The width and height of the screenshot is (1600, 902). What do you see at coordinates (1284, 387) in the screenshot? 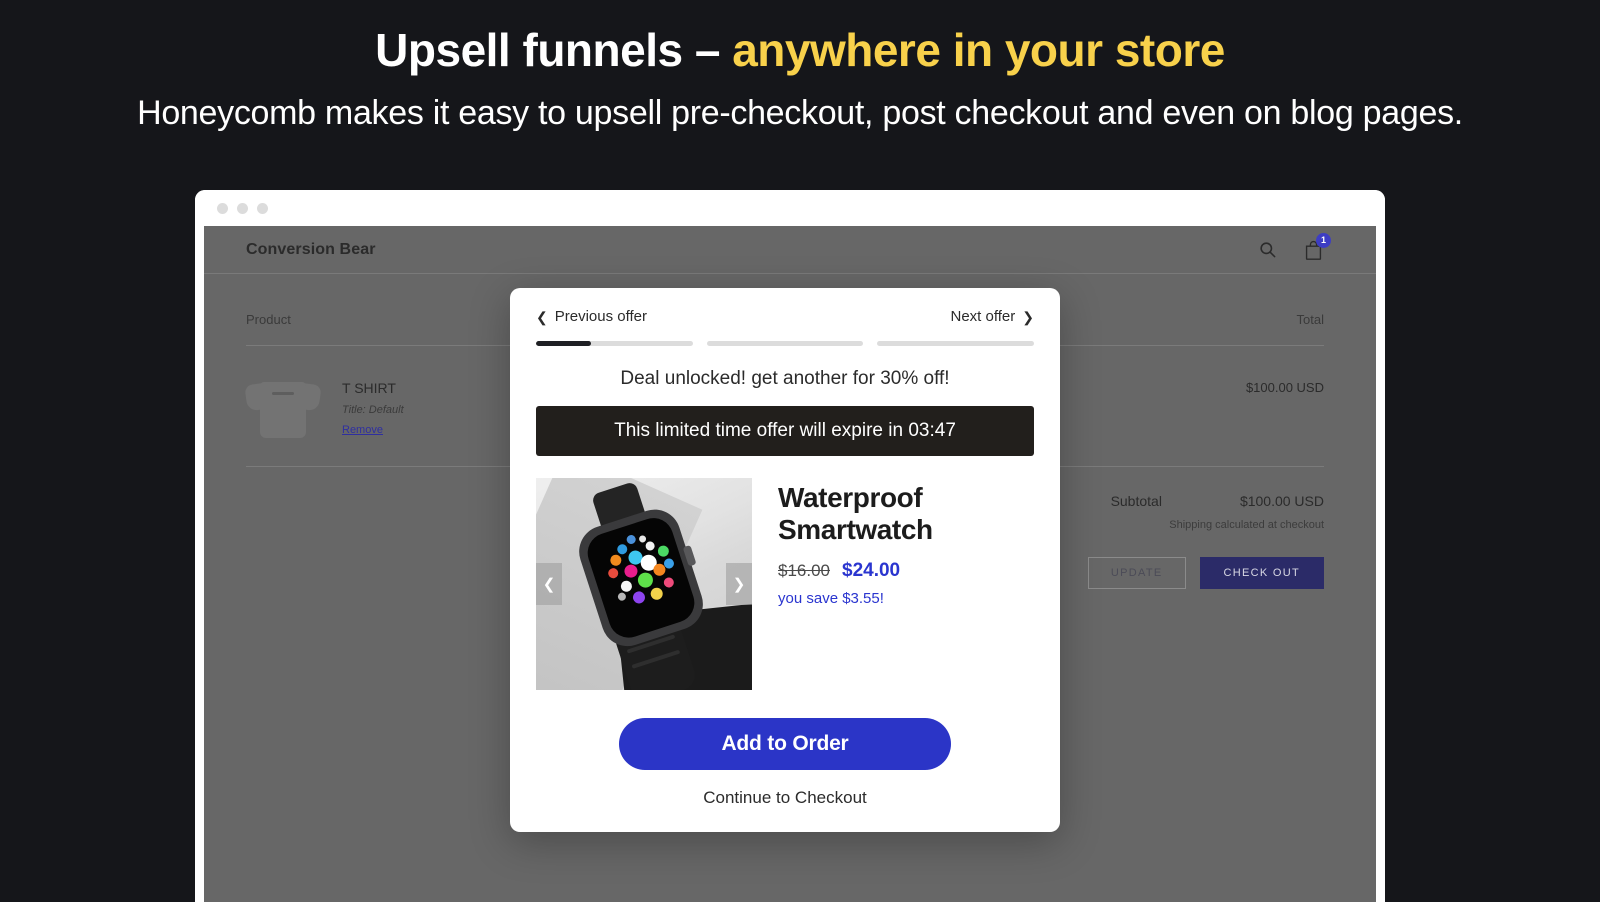
I see `cart-item-line-total: $100.00 USD` at bounding box center [1284, 387].